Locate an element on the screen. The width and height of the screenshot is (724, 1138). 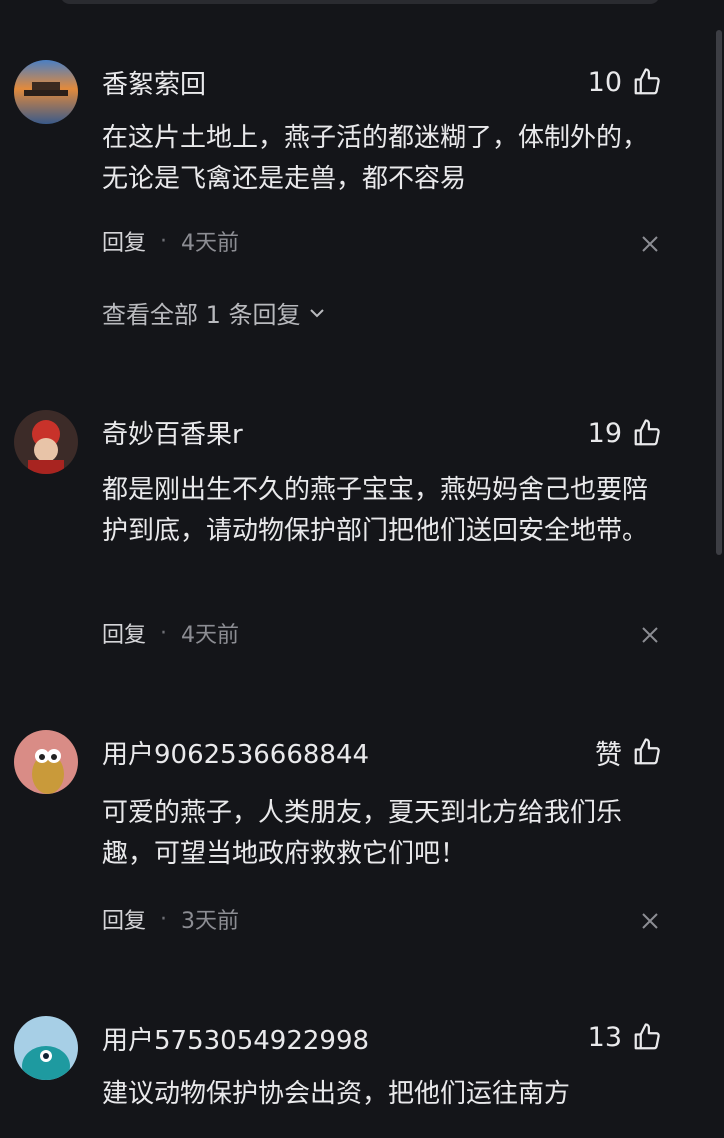
timestamp: 3天前 is located at coordinates (210, 921).